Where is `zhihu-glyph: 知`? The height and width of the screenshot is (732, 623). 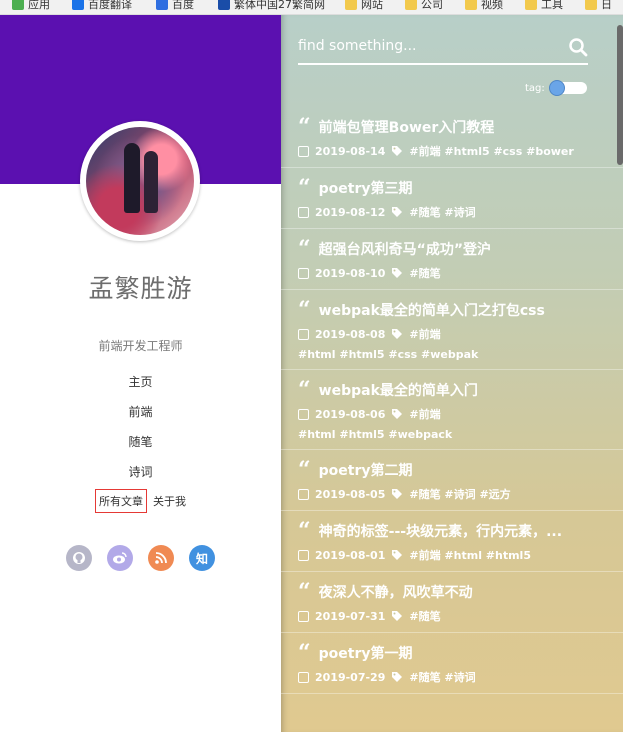 zhihu-glyph: 知 is located at coordinates (201, 558).